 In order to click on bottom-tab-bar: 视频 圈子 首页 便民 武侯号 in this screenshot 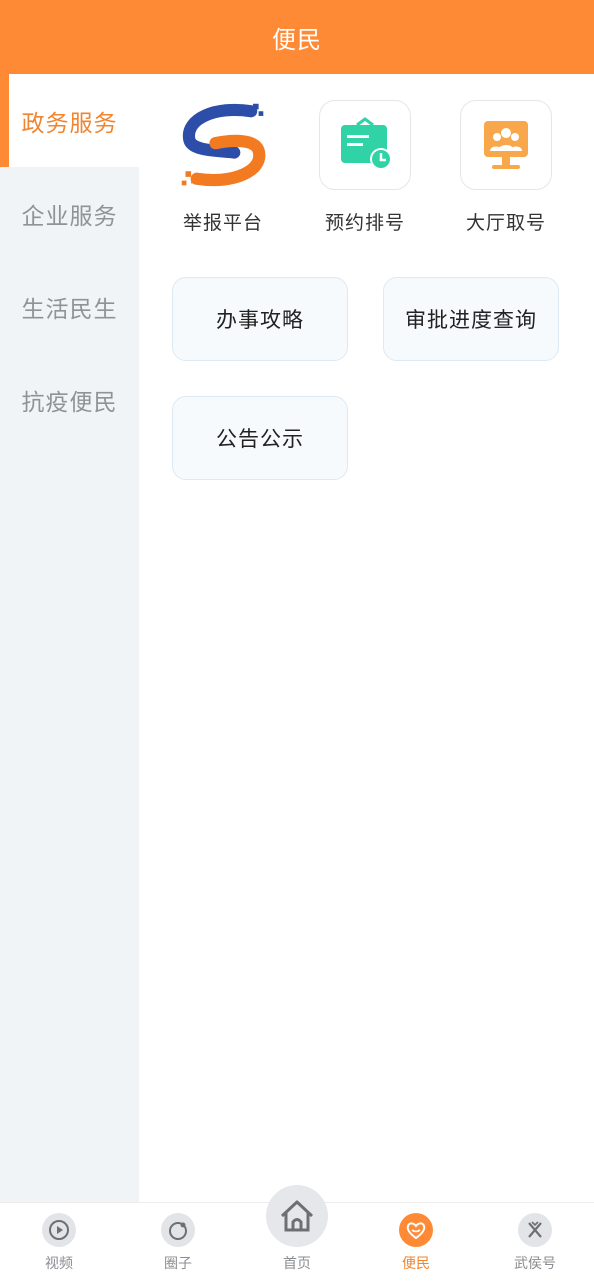, I will do `click(297, 1233)`.